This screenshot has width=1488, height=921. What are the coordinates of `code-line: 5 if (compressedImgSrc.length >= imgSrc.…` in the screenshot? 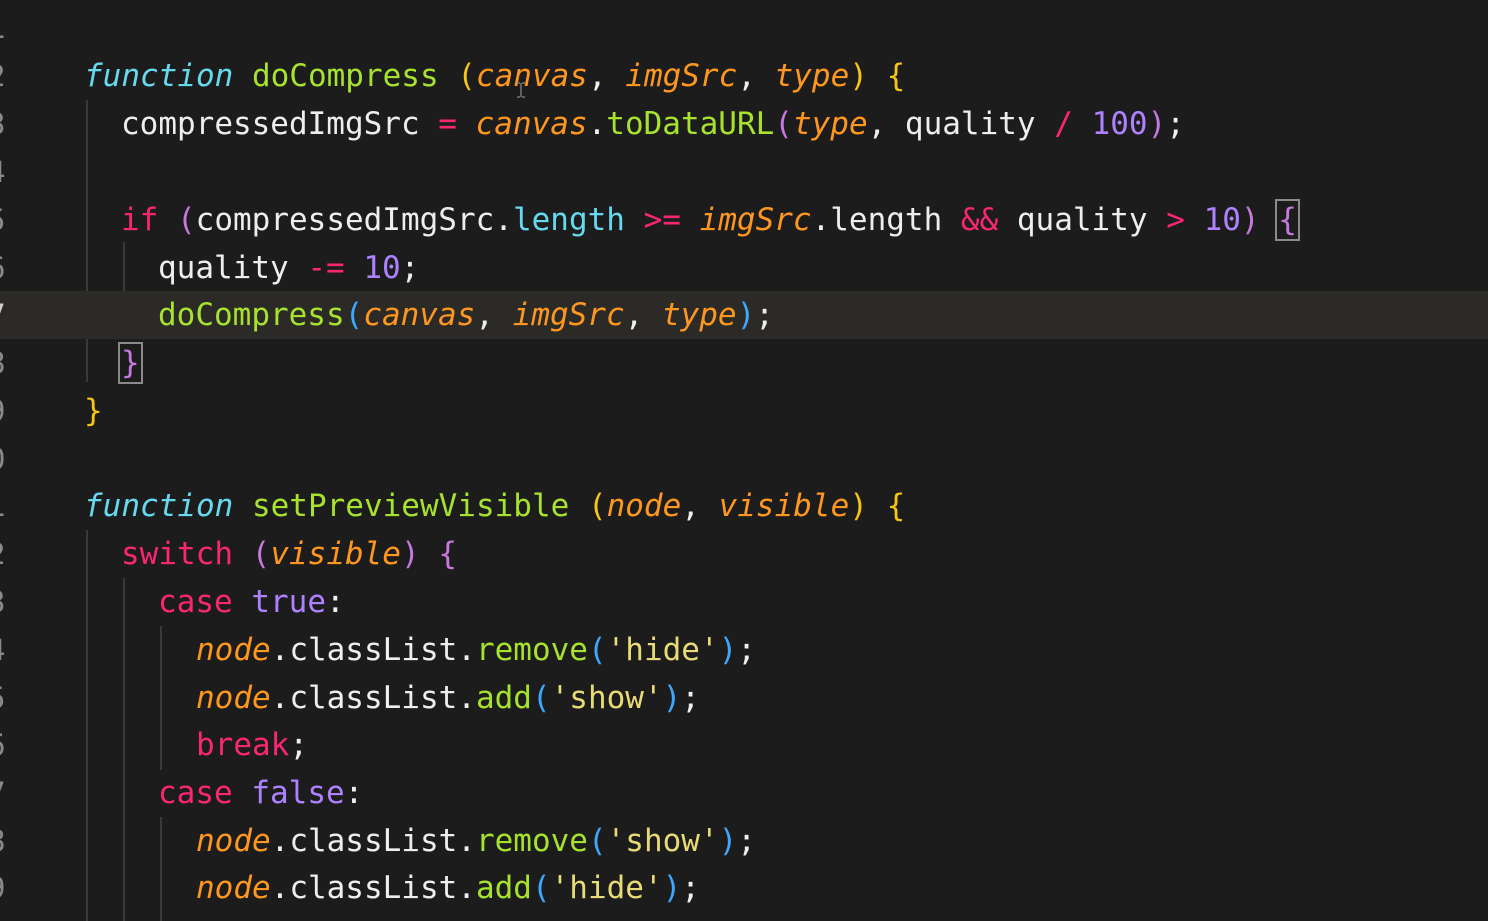 It's located at (744, 220).